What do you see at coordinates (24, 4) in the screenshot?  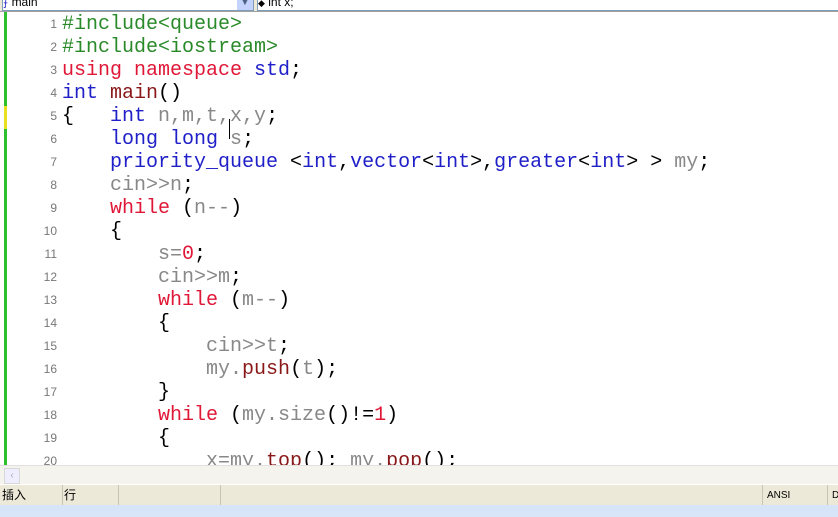 I see `scope-dropdown-value: main` at bounding box center [24, 4].